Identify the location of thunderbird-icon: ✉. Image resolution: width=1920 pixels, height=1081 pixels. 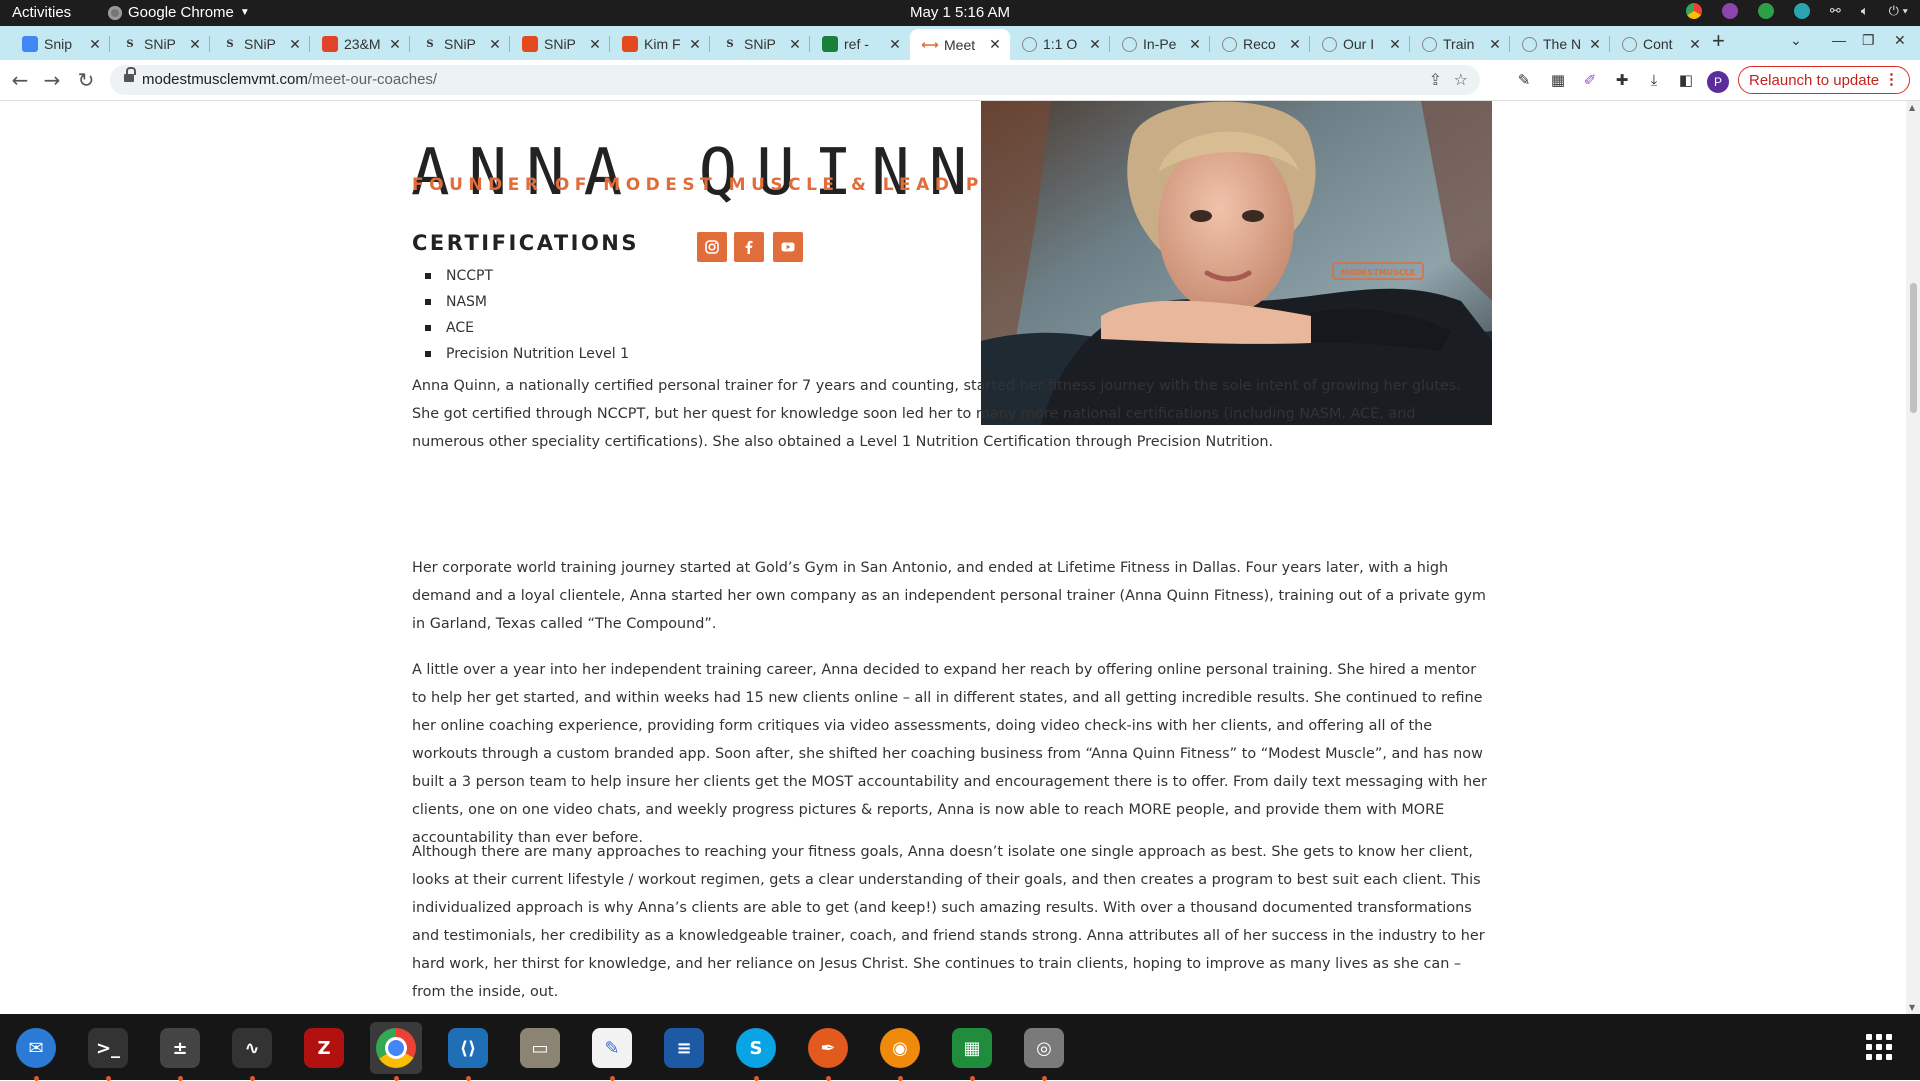
(36, 1048).